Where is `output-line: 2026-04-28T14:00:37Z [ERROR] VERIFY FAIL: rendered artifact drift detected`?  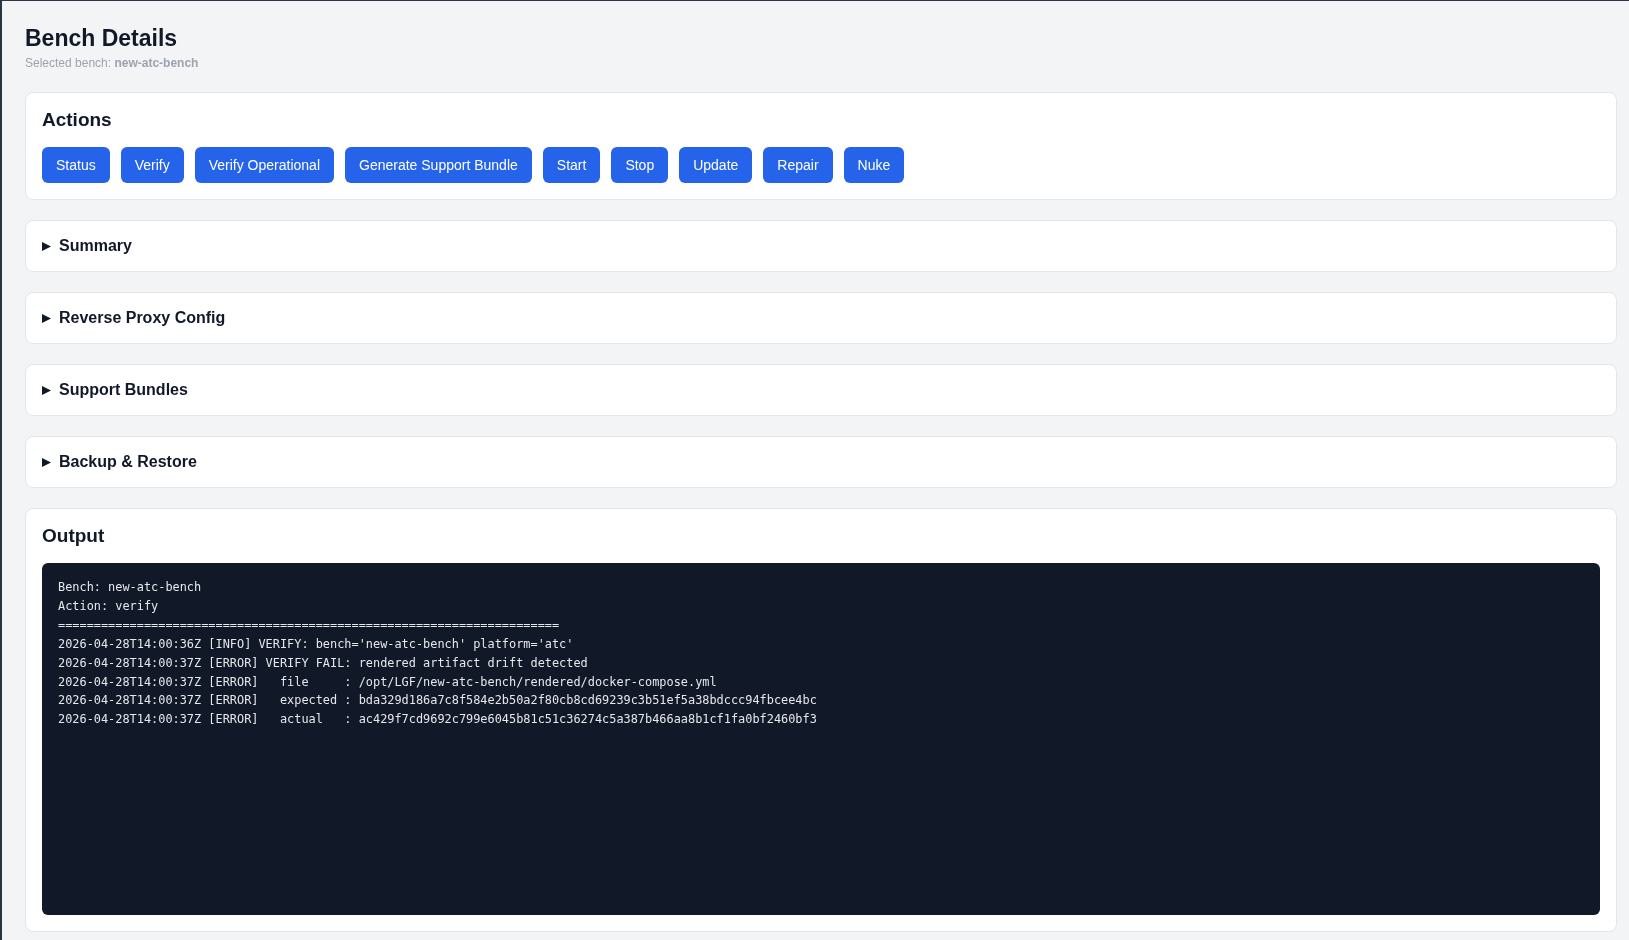
output-line: 2026-04-28T14:00:37Z [ERROR] VERIFY FAIL: rendered artifact drift detected is located at coordinates (323, 663).